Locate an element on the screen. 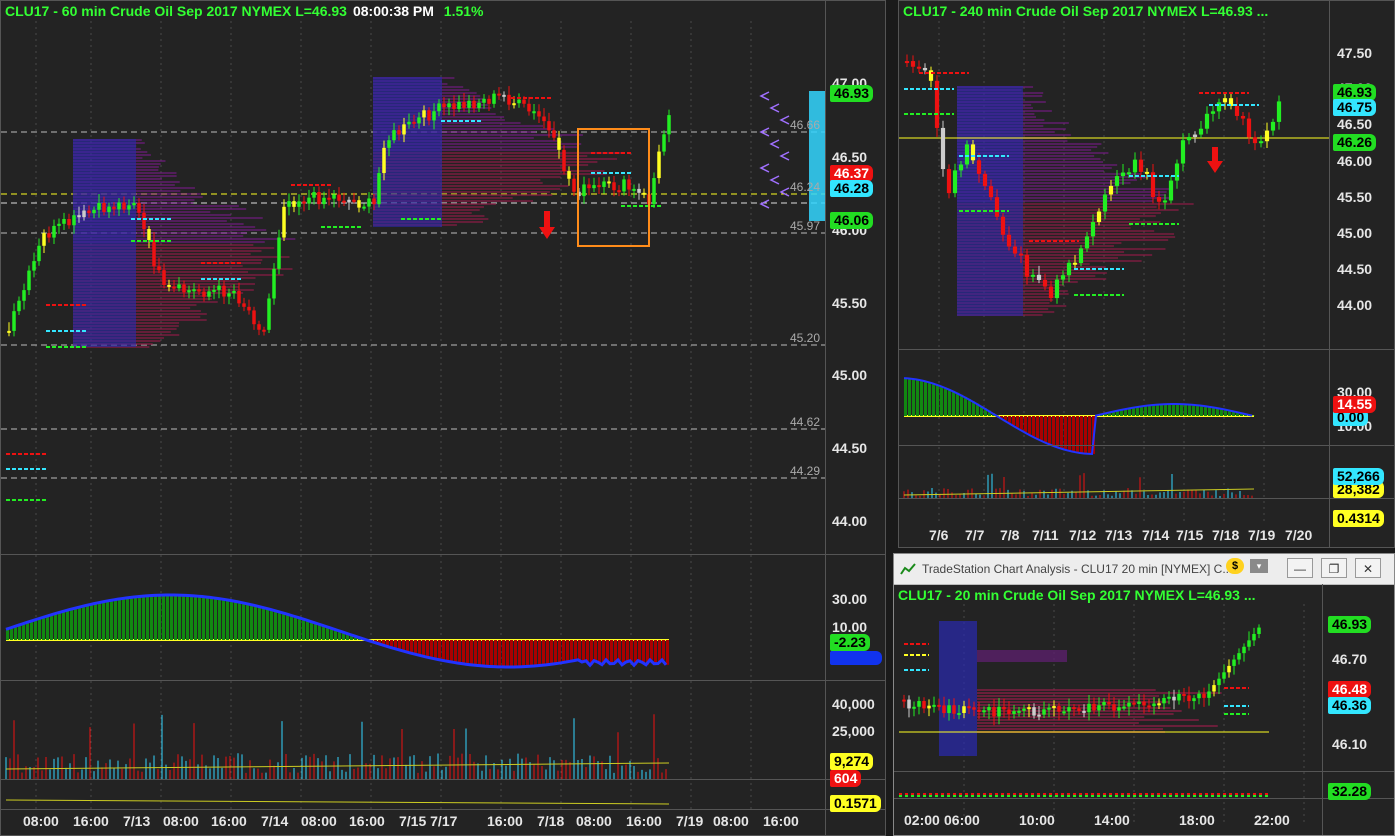  down-arrow-icon is located at coordinates (547, 225).